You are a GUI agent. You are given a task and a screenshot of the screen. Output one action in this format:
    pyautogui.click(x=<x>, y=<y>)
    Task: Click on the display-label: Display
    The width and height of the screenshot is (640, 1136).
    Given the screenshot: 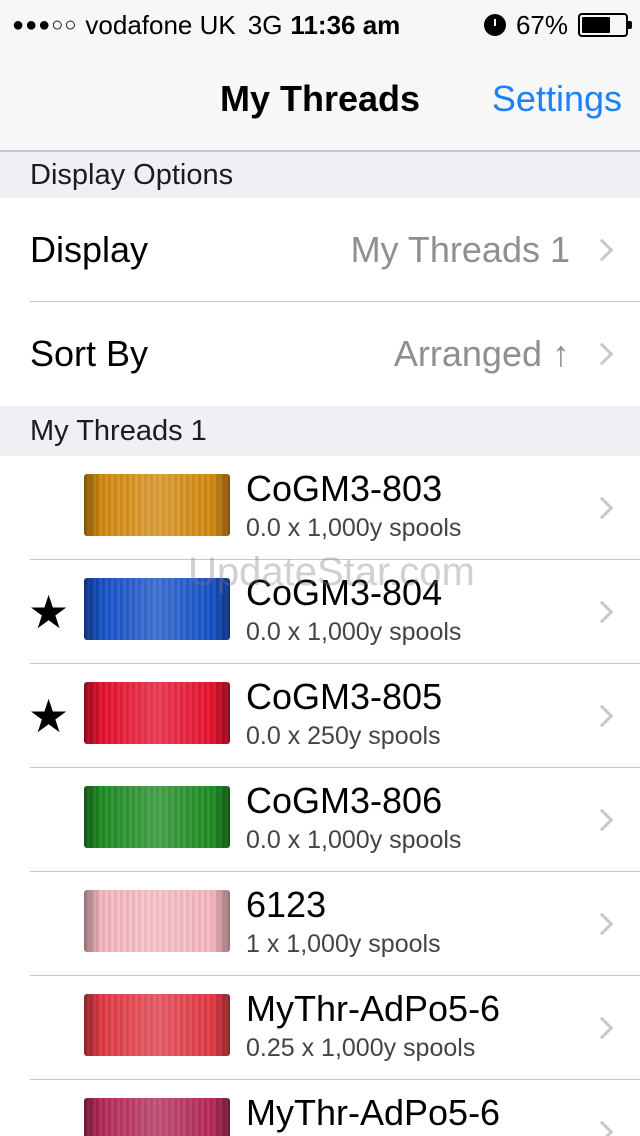 What is the action you would take?
    pyautogui.click(x=89, y=249)
    